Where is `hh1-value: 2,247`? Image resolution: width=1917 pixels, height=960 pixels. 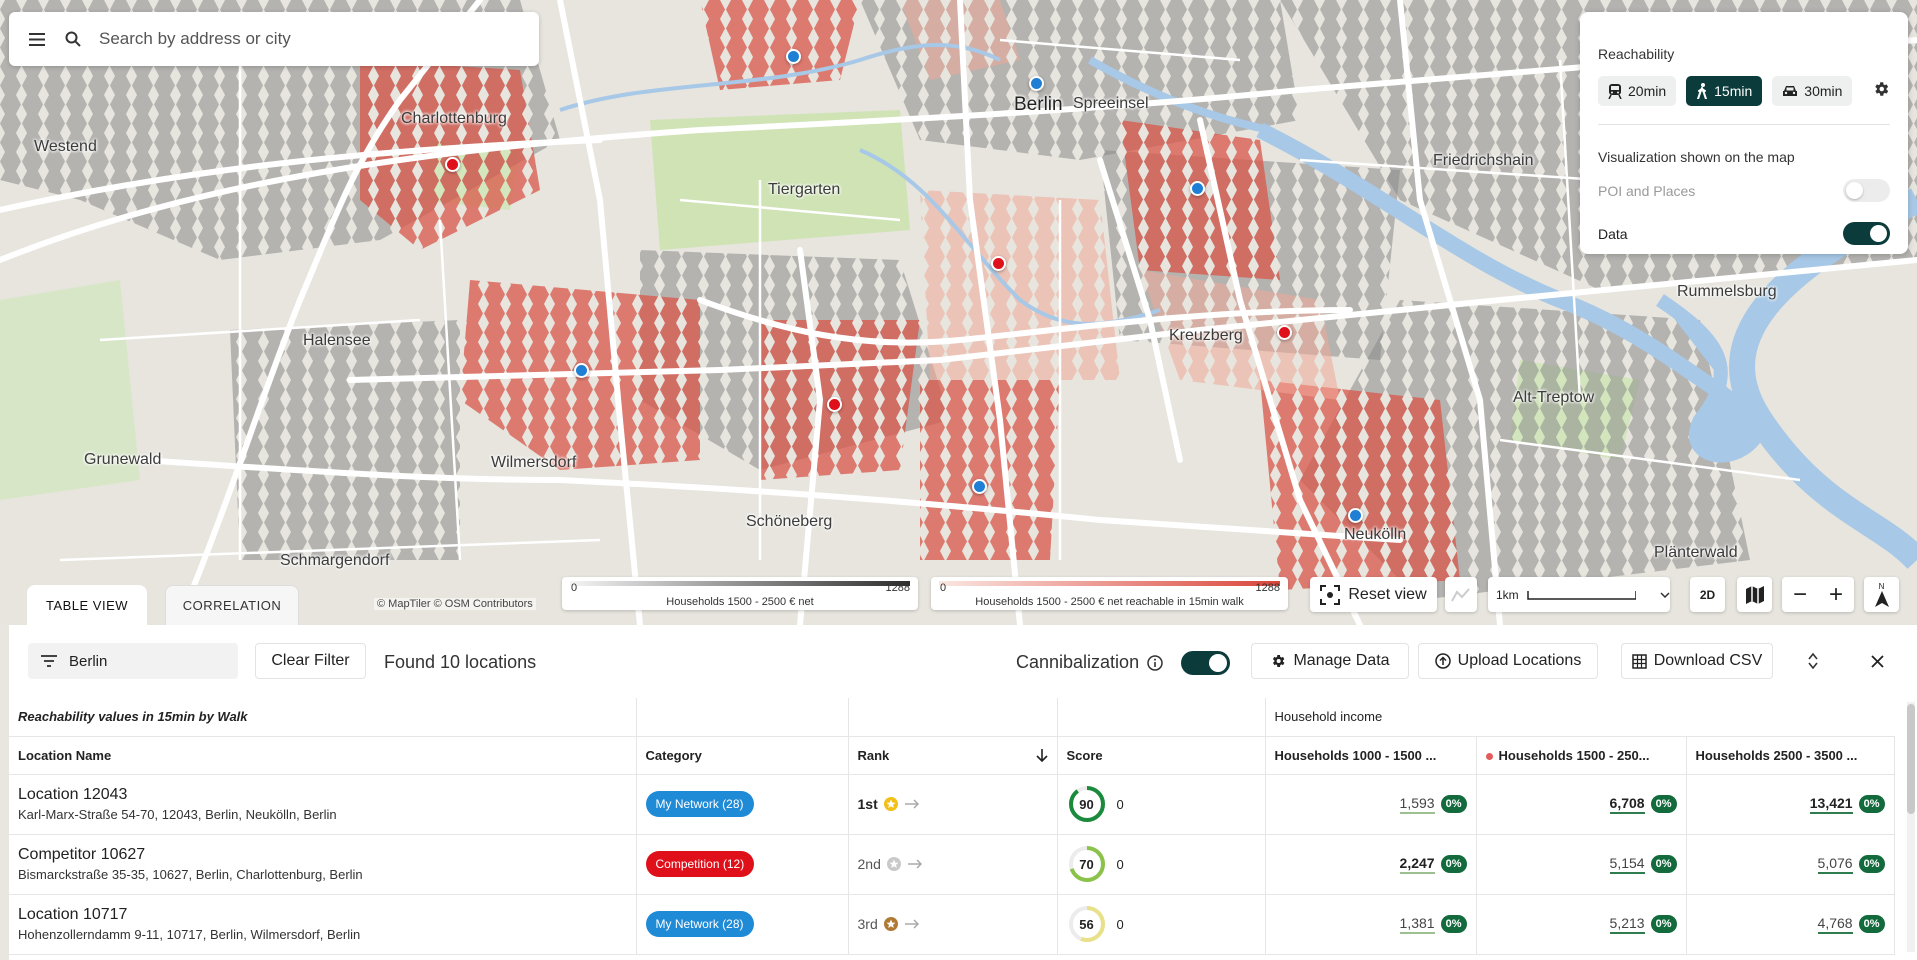 hh1-value: 2,247 is located at coordinates (1417, 864).